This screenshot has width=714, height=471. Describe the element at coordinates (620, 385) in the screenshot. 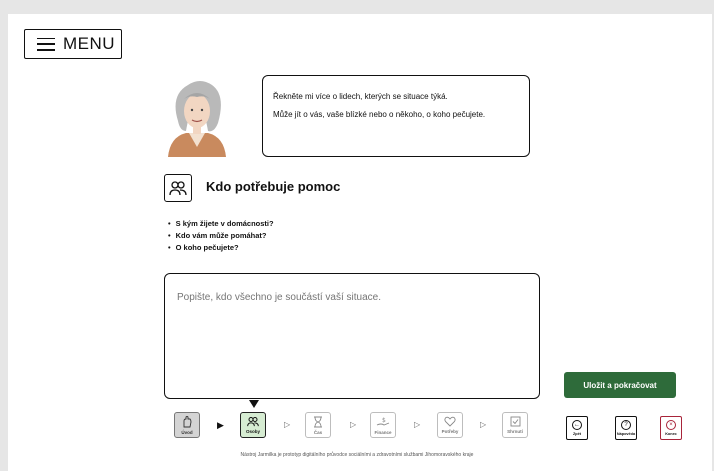

I see `save-and-continue-button: Uložit a pokračovat` at that location.